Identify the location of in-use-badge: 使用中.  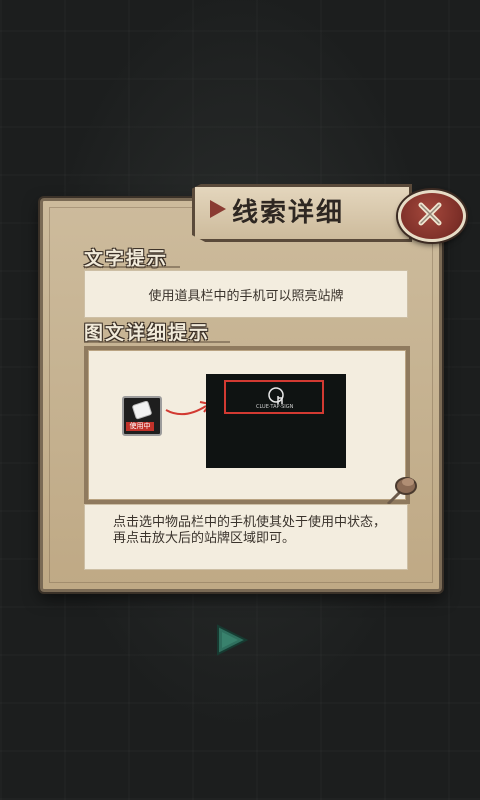
(140, 426).